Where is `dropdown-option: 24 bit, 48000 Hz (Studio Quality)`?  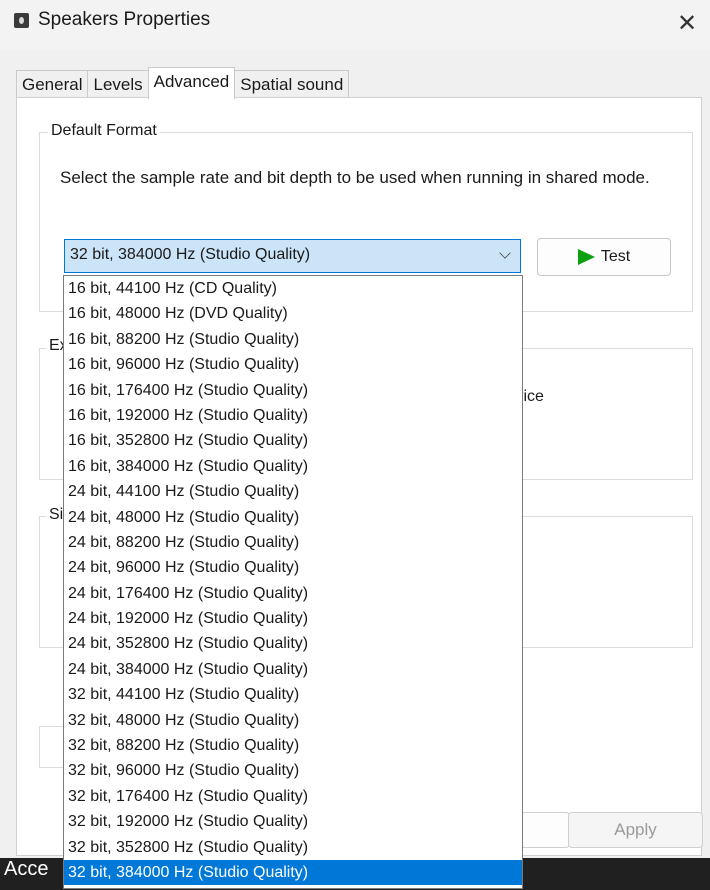 dropdown-option: 24 bit, 48000 Hz (Studio Quality) is located at coordinates (293, 517).